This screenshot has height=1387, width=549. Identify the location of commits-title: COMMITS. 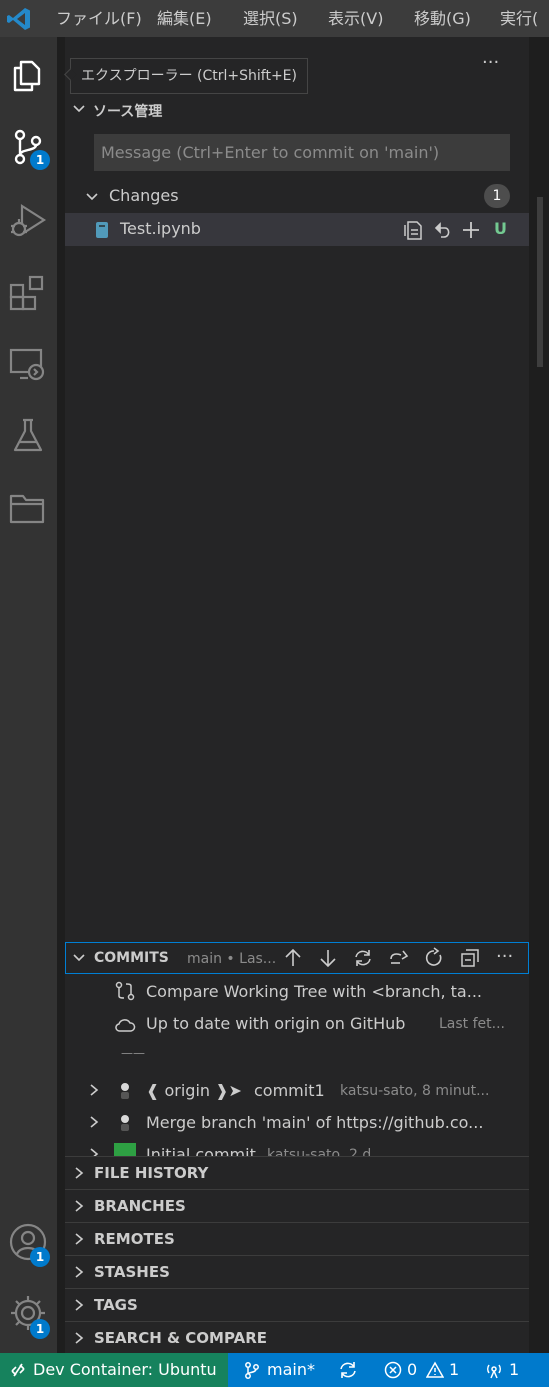
(131, 958).